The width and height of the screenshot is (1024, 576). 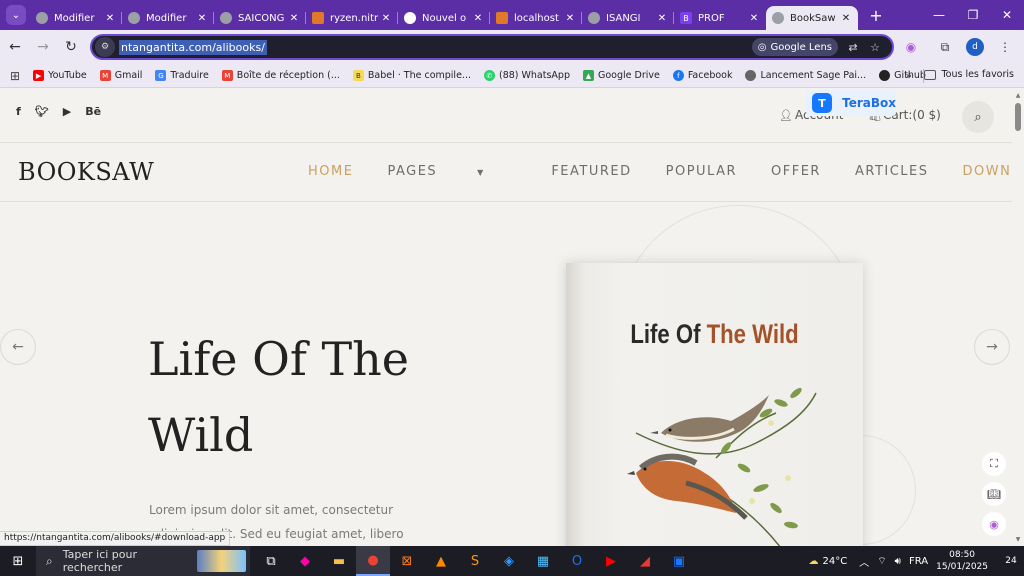 What do you see at coordinates (182, 75) in the screenshot?
I see `bookmark-traduire: G Traduire` at bounding box center [182, 75].